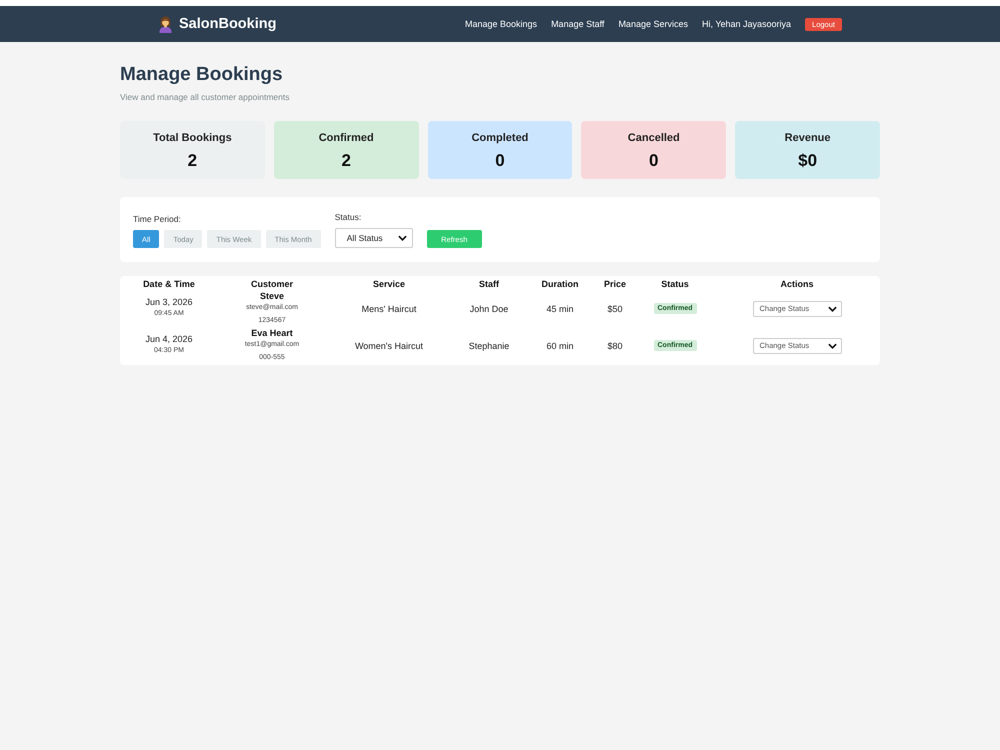 This screenshot has height=750, width=1000. I want to click on column-header: Price, so click(615, 284).